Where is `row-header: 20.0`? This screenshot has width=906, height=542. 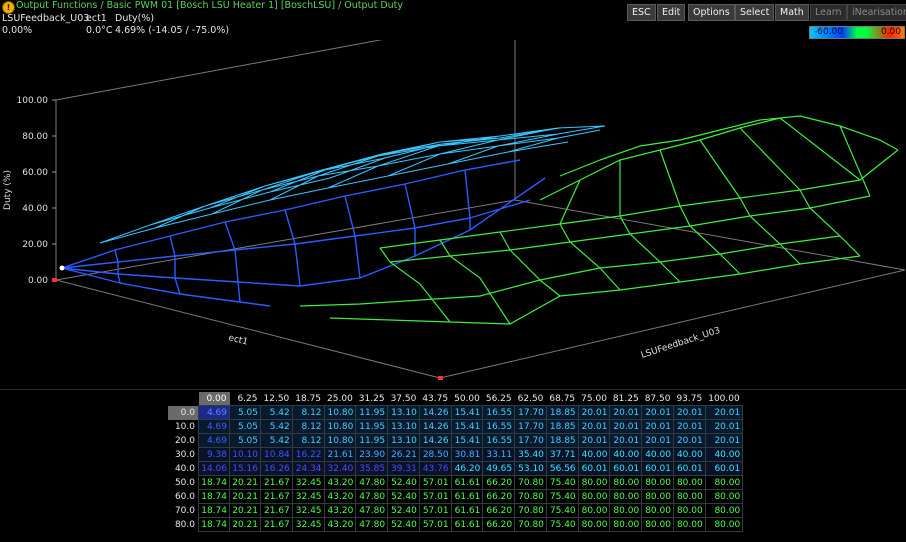
row-header: 20.0 is located at coordinates (183, 441).